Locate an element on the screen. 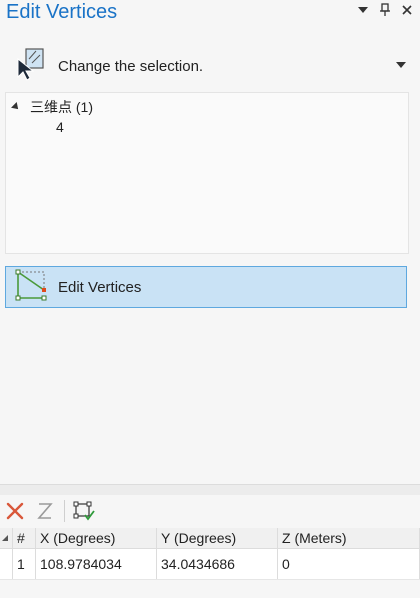 This screenshot has height=598, width=420. menu-icon is located at coordinates (363, 10).